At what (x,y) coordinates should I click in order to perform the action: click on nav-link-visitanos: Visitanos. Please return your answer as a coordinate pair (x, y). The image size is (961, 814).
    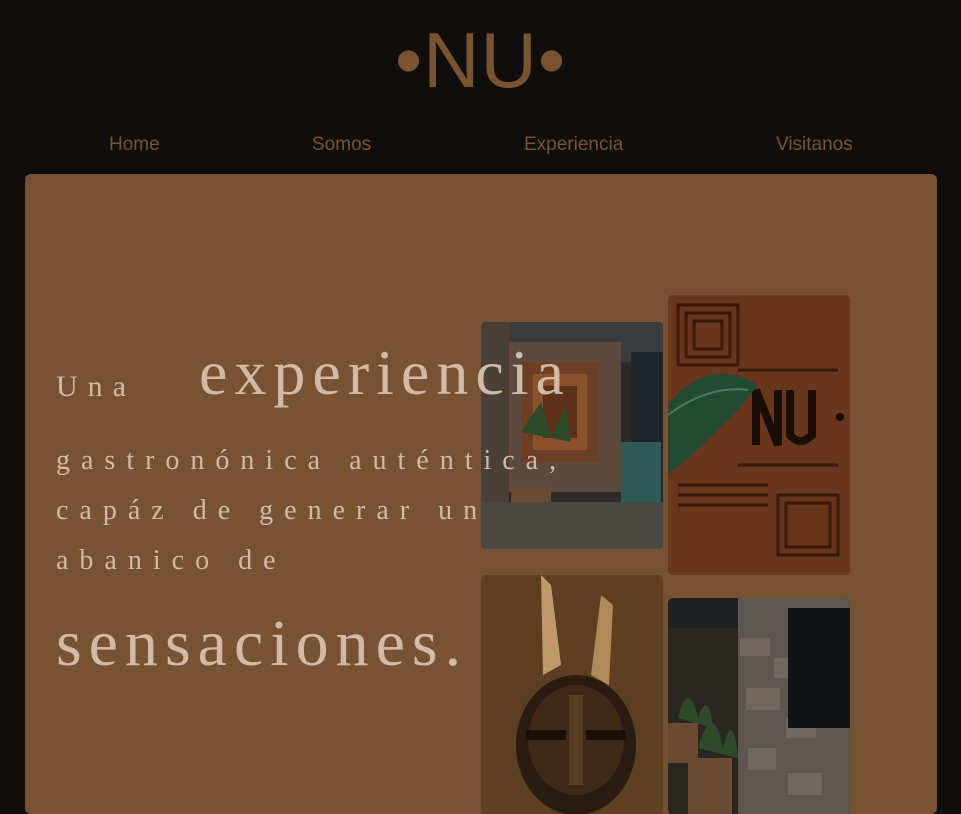
    Looking at the image, I should click on (814, 145).